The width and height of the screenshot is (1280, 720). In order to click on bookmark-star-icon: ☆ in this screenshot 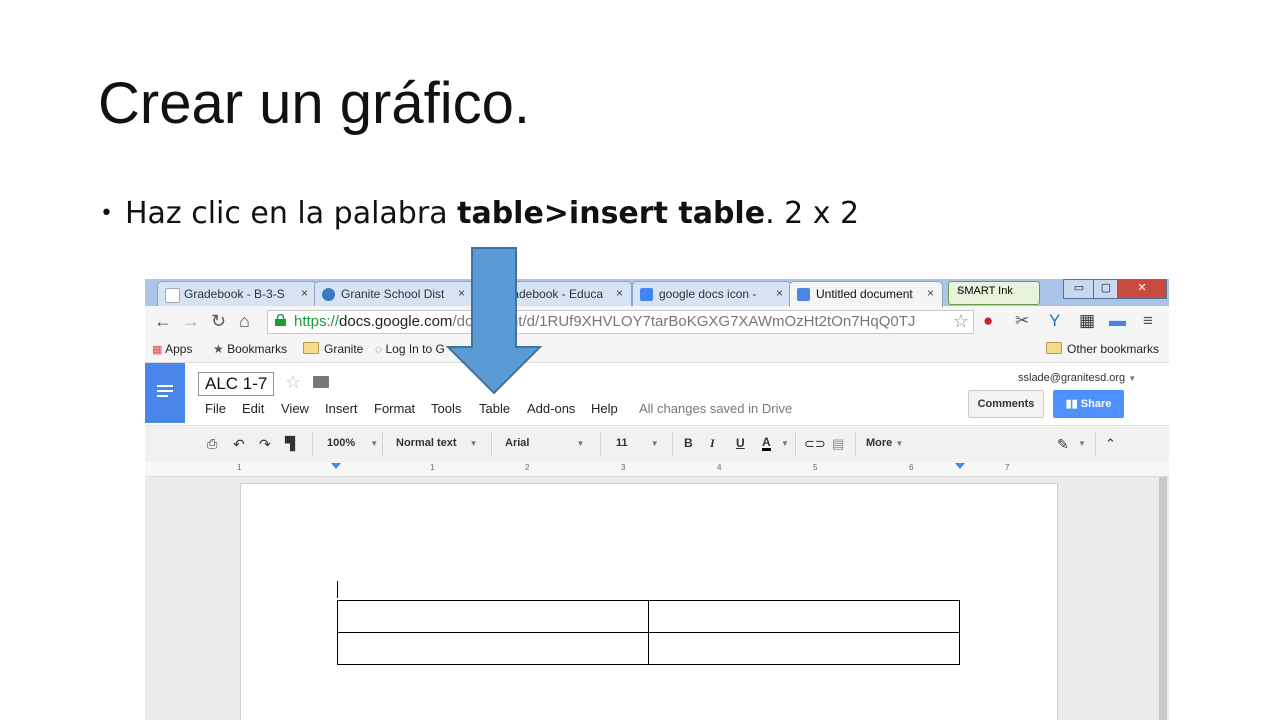, I will do `click(961, 321)`.